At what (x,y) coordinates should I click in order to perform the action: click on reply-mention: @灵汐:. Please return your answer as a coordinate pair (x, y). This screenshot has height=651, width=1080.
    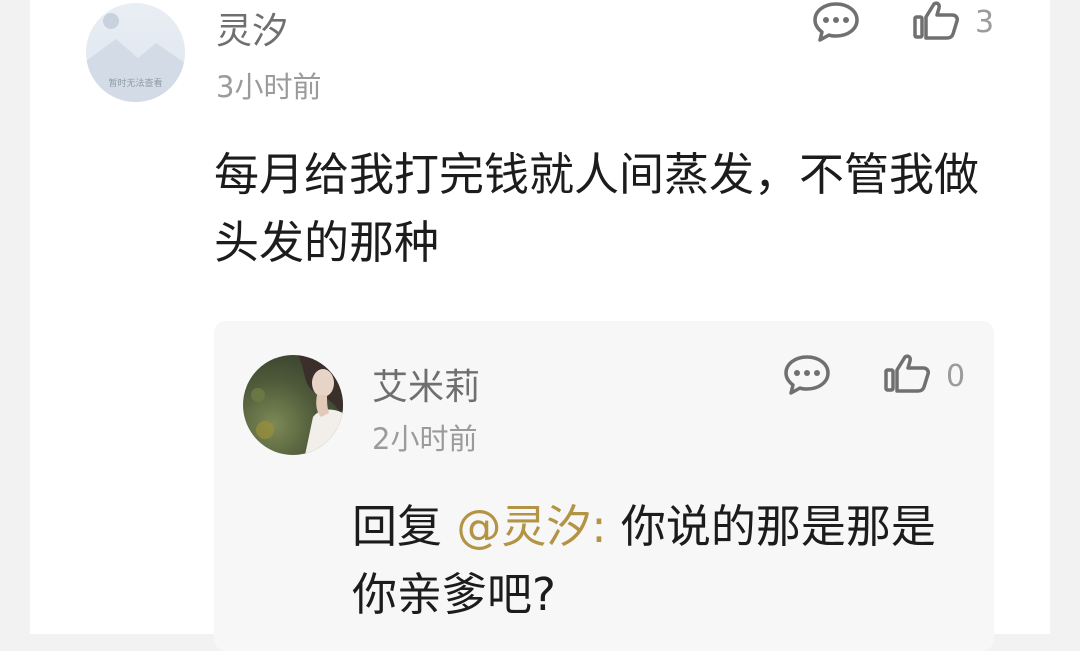
    Looking at the image, I should click on (531, 526).